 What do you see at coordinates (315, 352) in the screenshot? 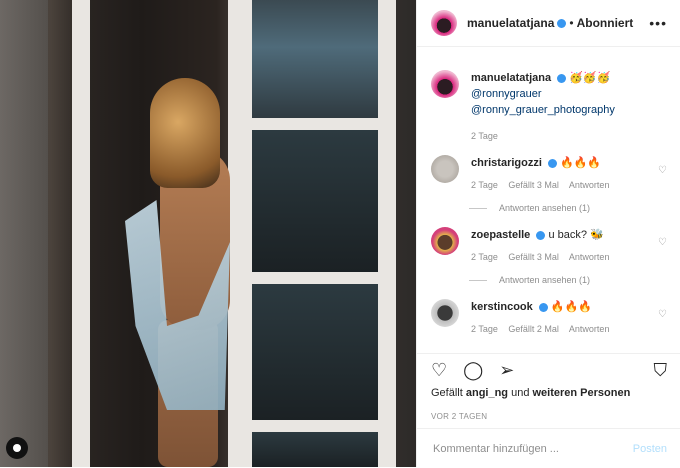
I see `window-pane-lower` at bounding box center [315, 352].